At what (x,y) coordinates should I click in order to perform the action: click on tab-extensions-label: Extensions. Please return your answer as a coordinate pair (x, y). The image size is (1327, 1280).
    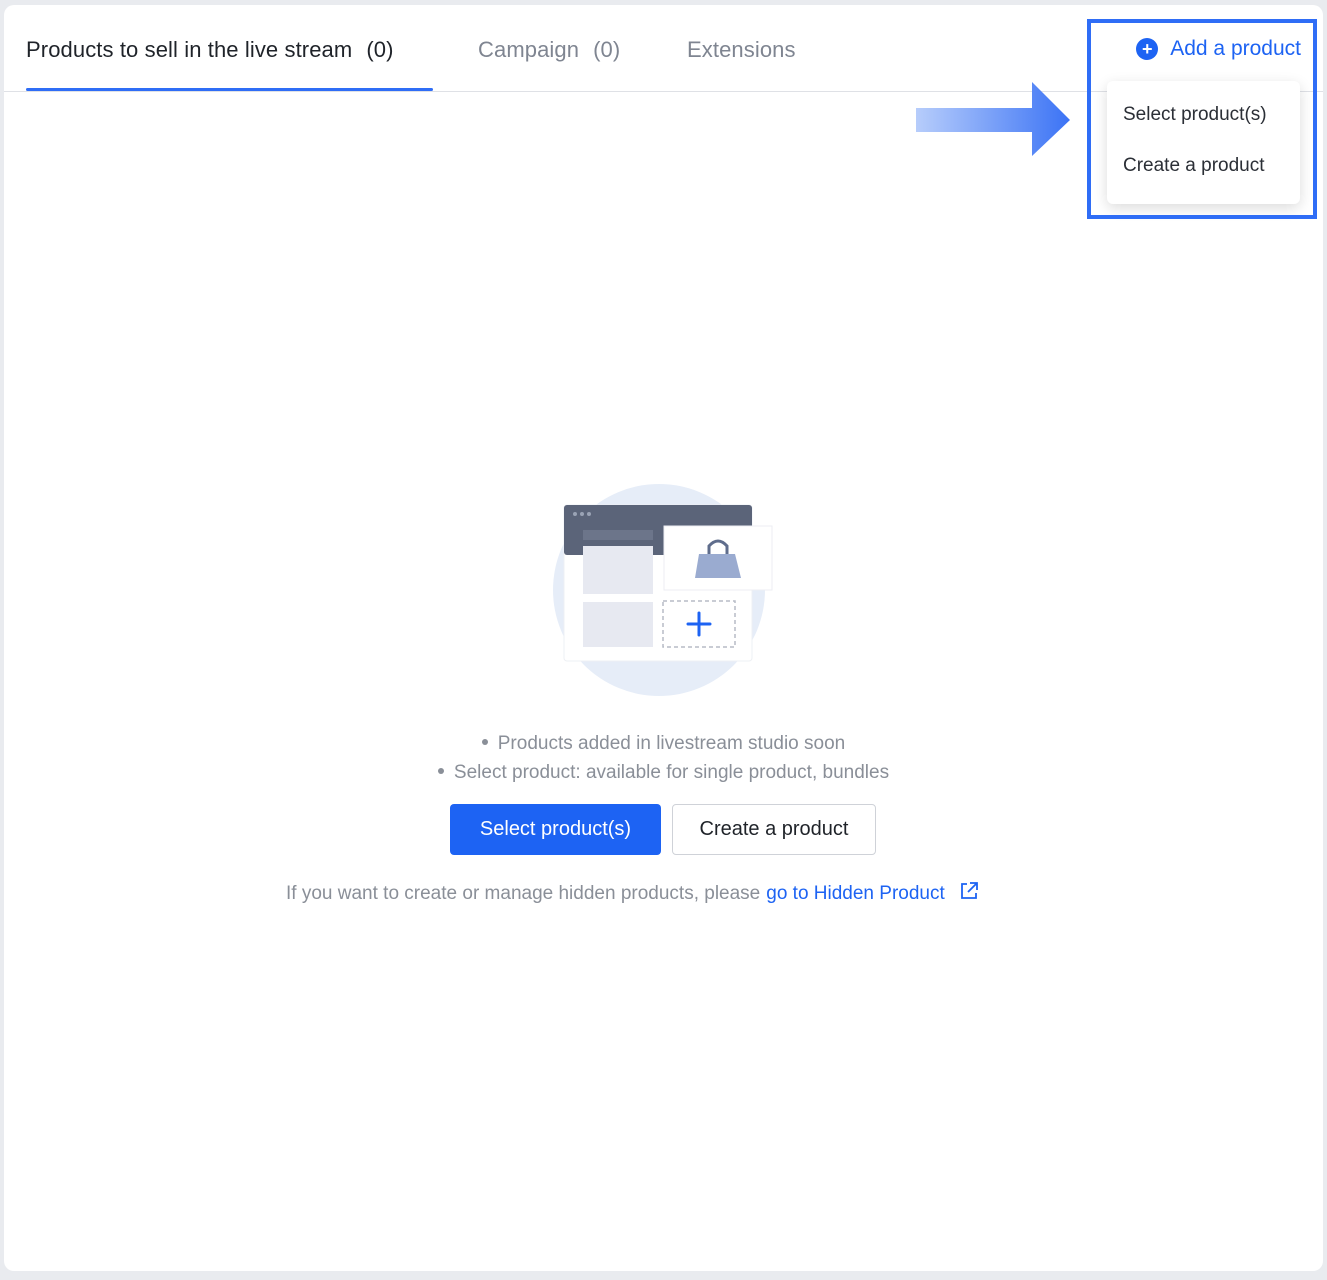
    Looking at the image, I should click on (741, 49).